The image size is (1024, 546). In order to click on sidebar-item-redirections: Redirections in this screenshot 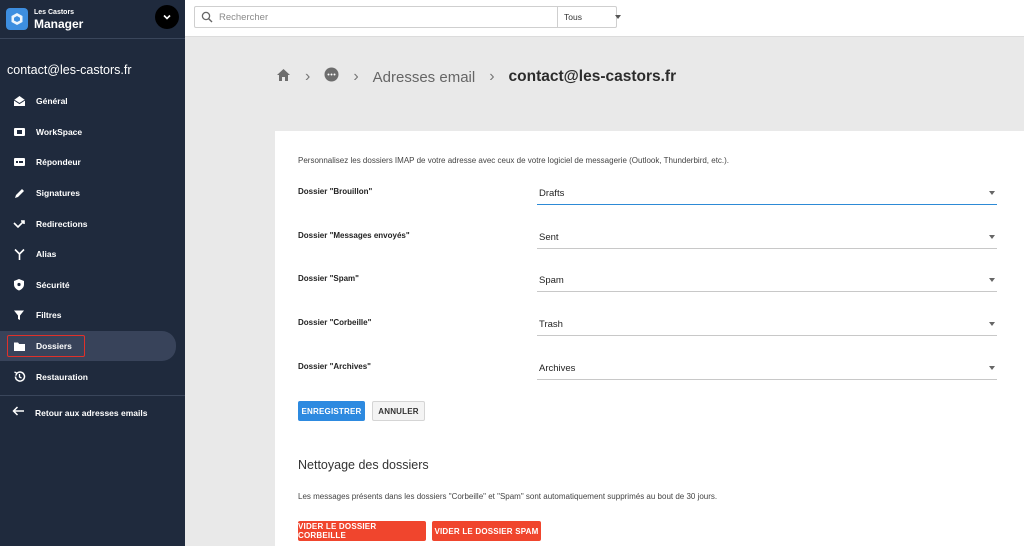, I will do `click(92, 223)`.